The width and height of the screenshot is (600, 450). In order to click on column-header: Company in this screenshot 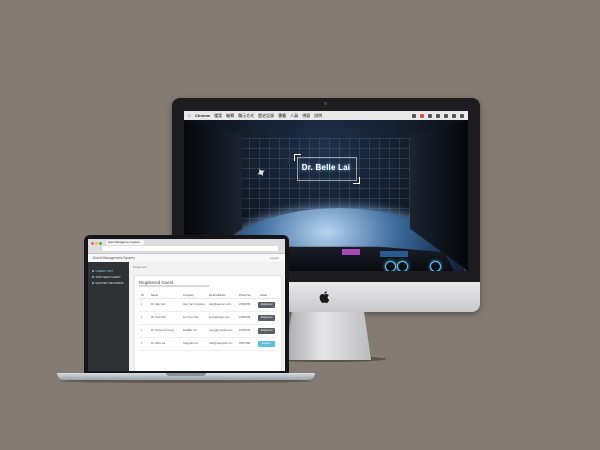, I will do `click(189, 295)`.